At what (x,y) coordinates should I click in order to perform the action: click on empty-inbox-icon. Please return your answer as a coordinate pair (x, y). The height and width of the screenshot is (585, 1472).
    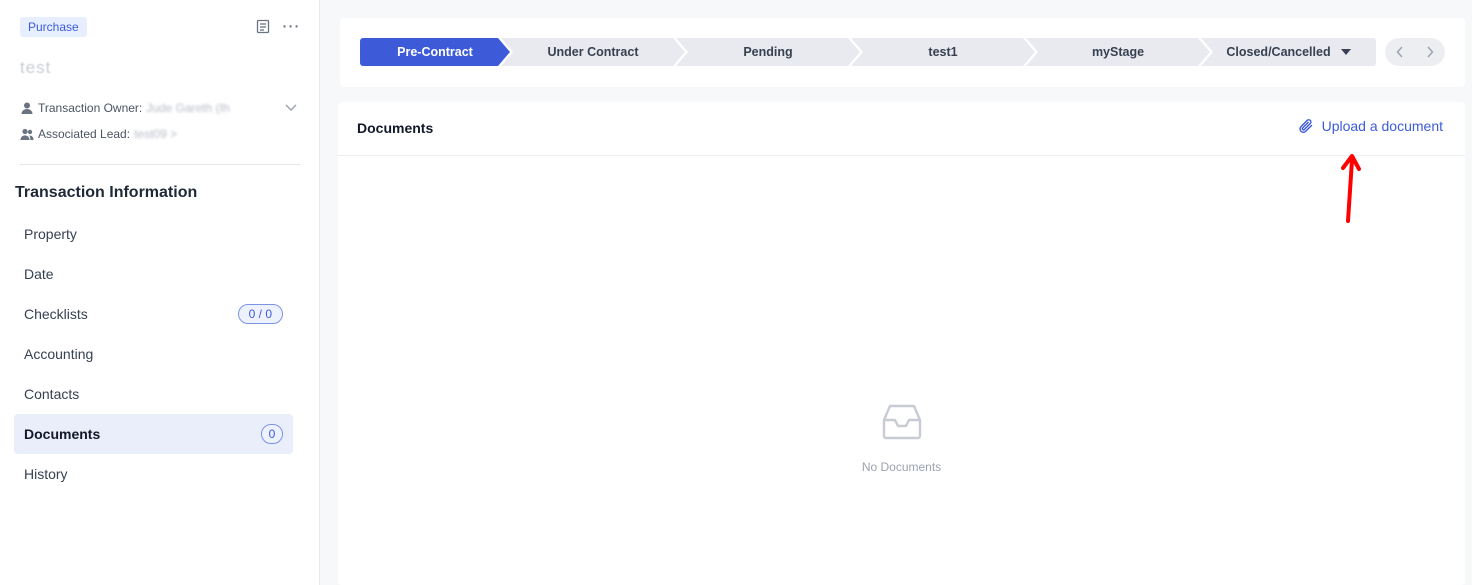
    Looking at the image, I should click on (901, 422).